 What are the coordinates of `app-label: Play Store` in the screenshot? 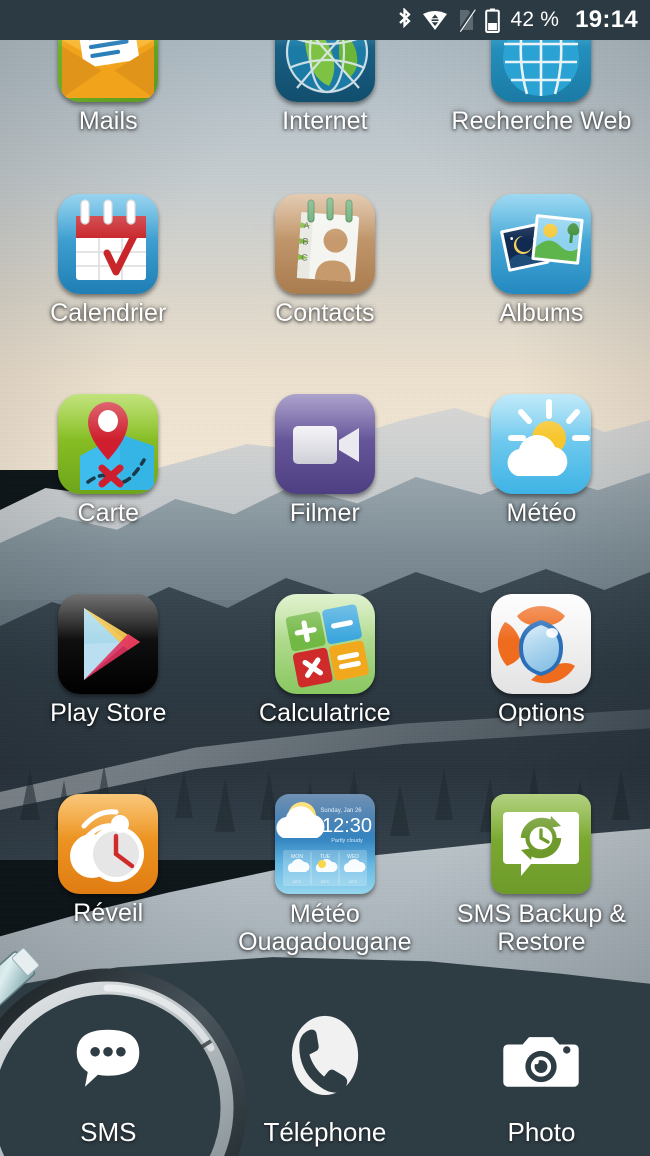 It's located at (108, 713).